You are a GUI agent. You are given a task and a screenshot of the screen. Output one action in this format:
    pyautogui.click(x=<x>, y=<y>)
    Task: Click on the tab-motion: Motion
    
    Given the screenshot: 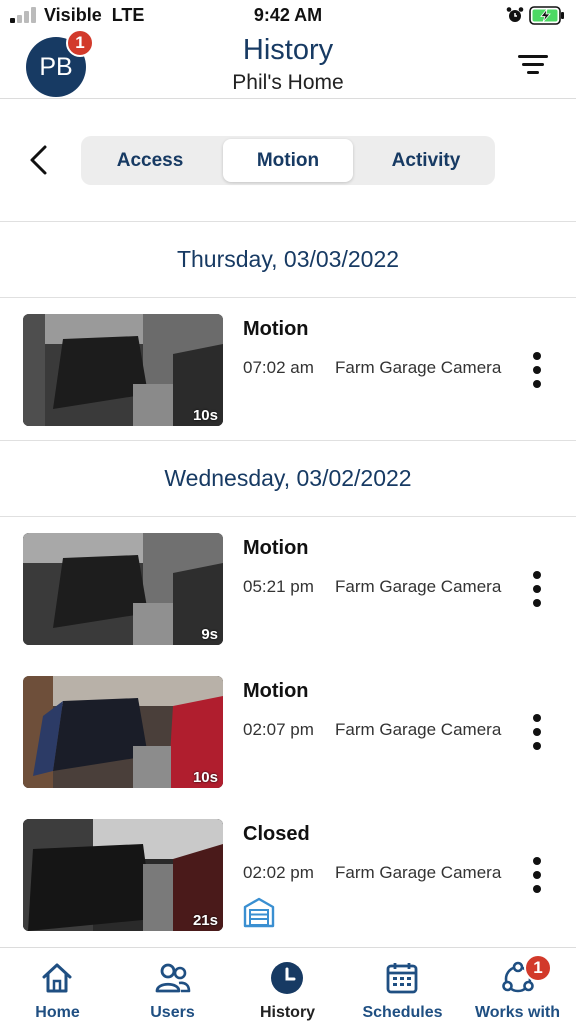 What is the action you would take?
    pyautogui.click(x=288, y=160)
    